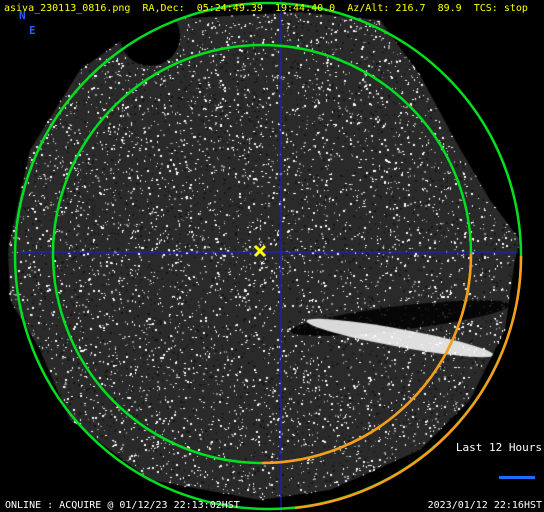 The width and height of the screenshot is (544, 512). Describe the element at coordinates (485, 8) in the screenshot. I see `tcs-label: TCS:` at that location.